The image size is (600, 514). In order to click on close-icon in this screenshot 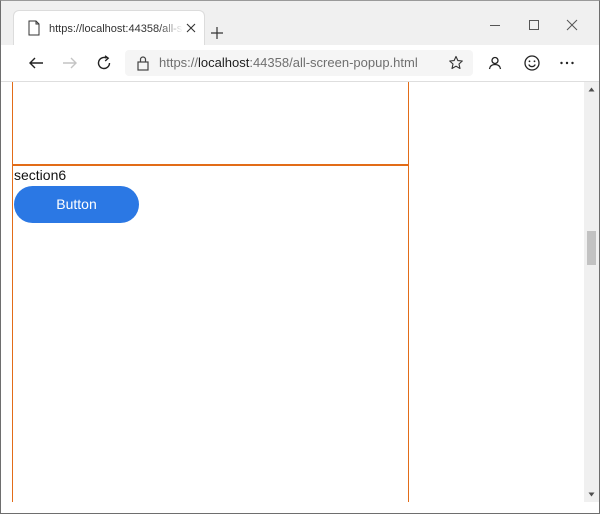, I will do `click(191, 28)`.